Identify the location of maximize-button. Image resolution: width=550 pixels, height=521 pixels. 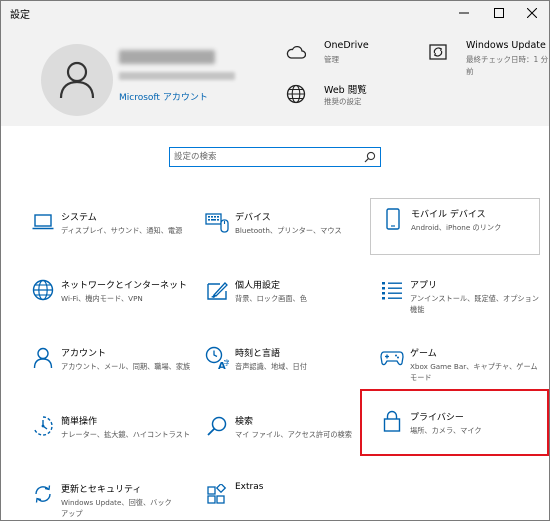
(499, 13).